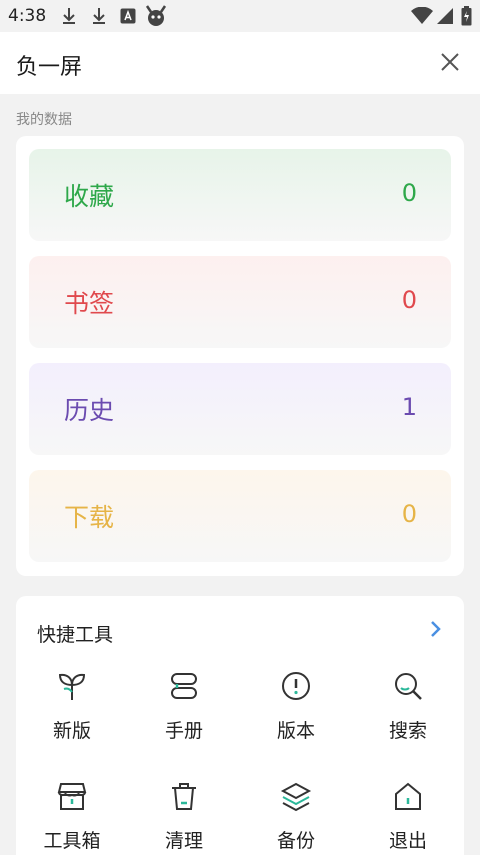 The width and height of the screenshot is (480, 855). I want to click on info-circle-icon, so click(296, 686).